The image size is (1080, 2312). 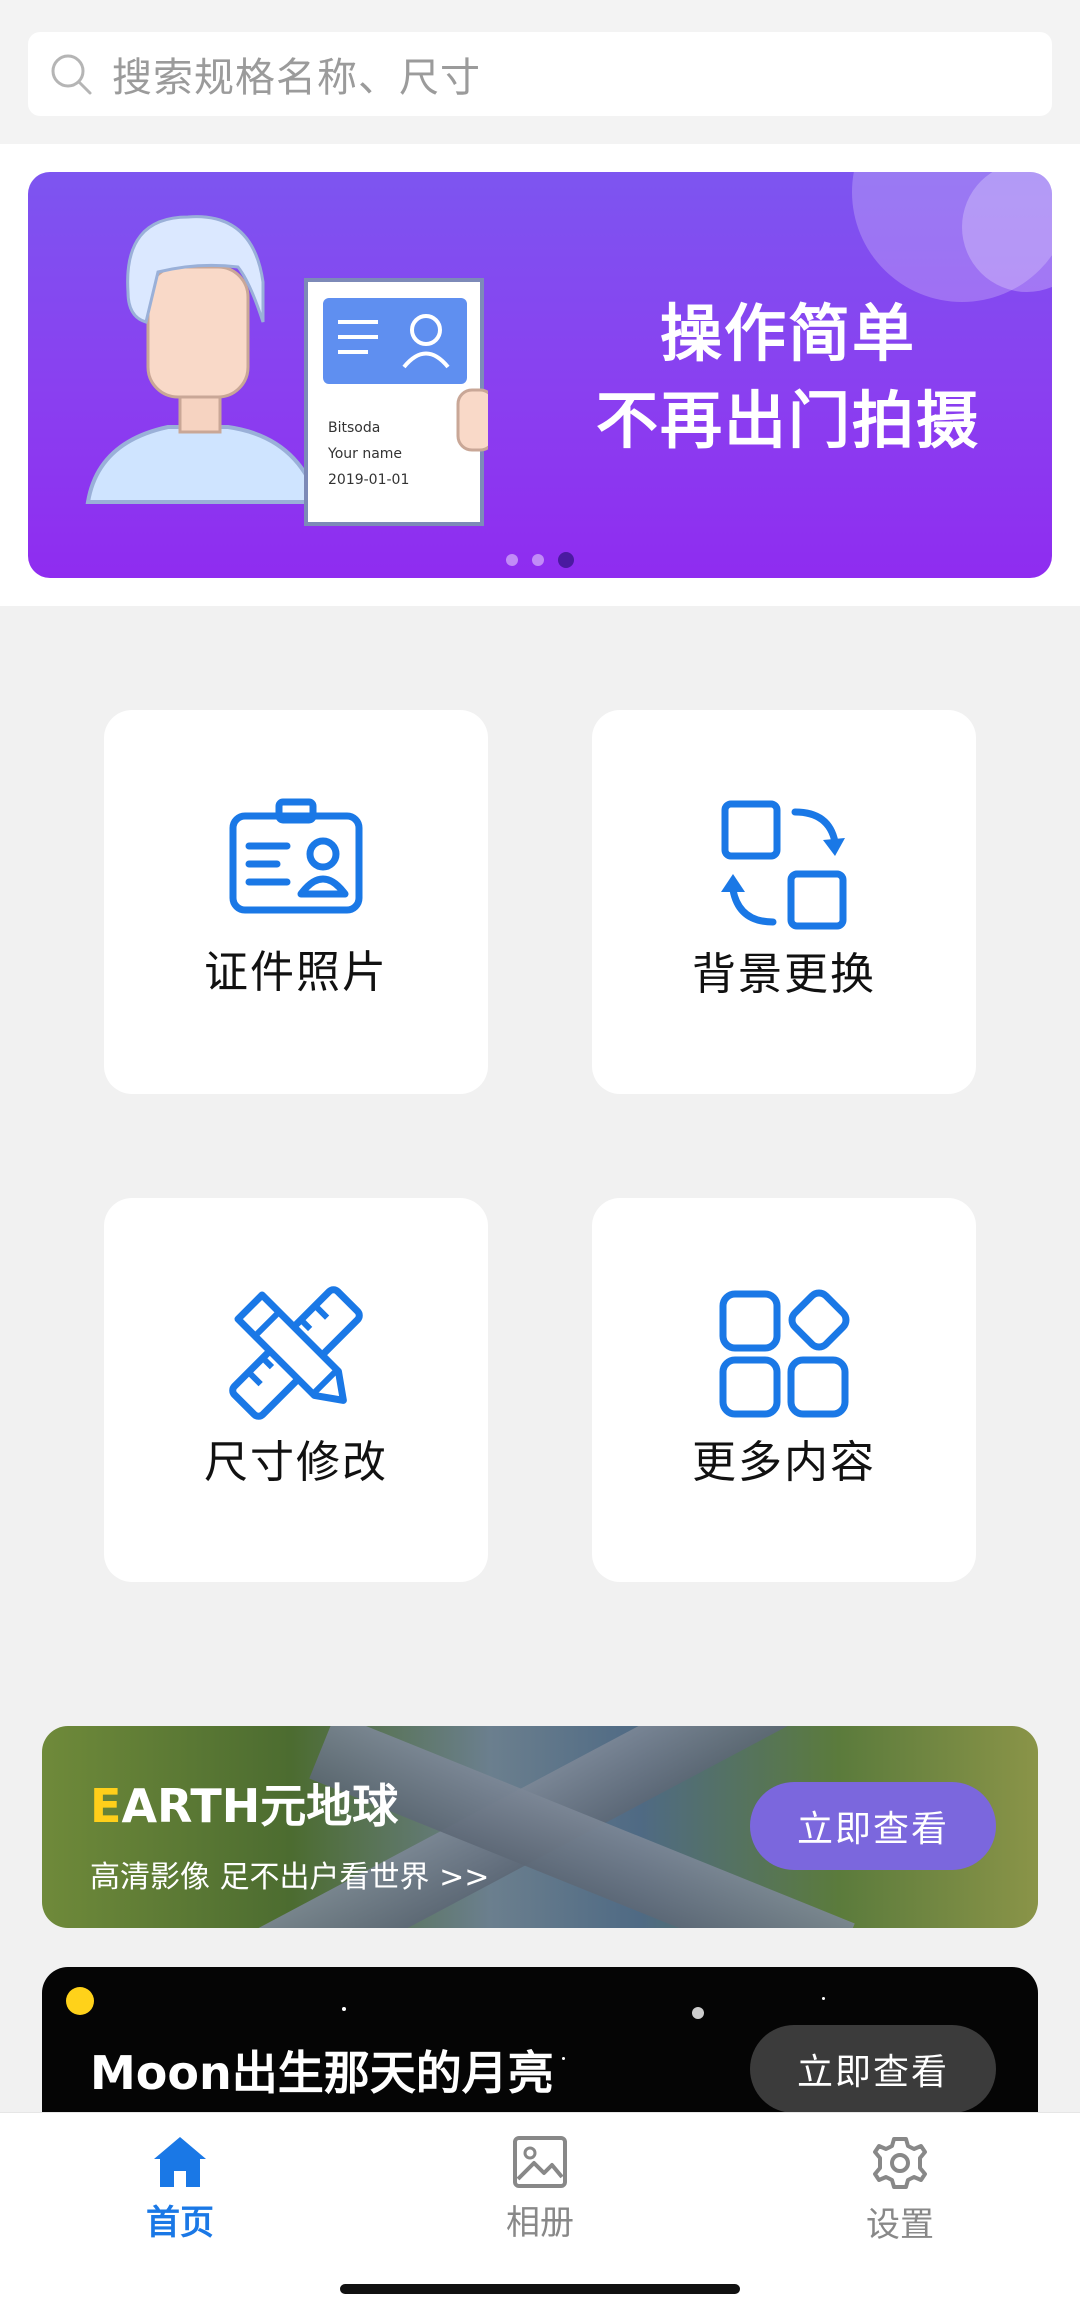 What do you see at coordinates (787, 420) in the screenshot?
I see `banner-line-2: 不再出门拍摄` at bounding box center [787, 420].